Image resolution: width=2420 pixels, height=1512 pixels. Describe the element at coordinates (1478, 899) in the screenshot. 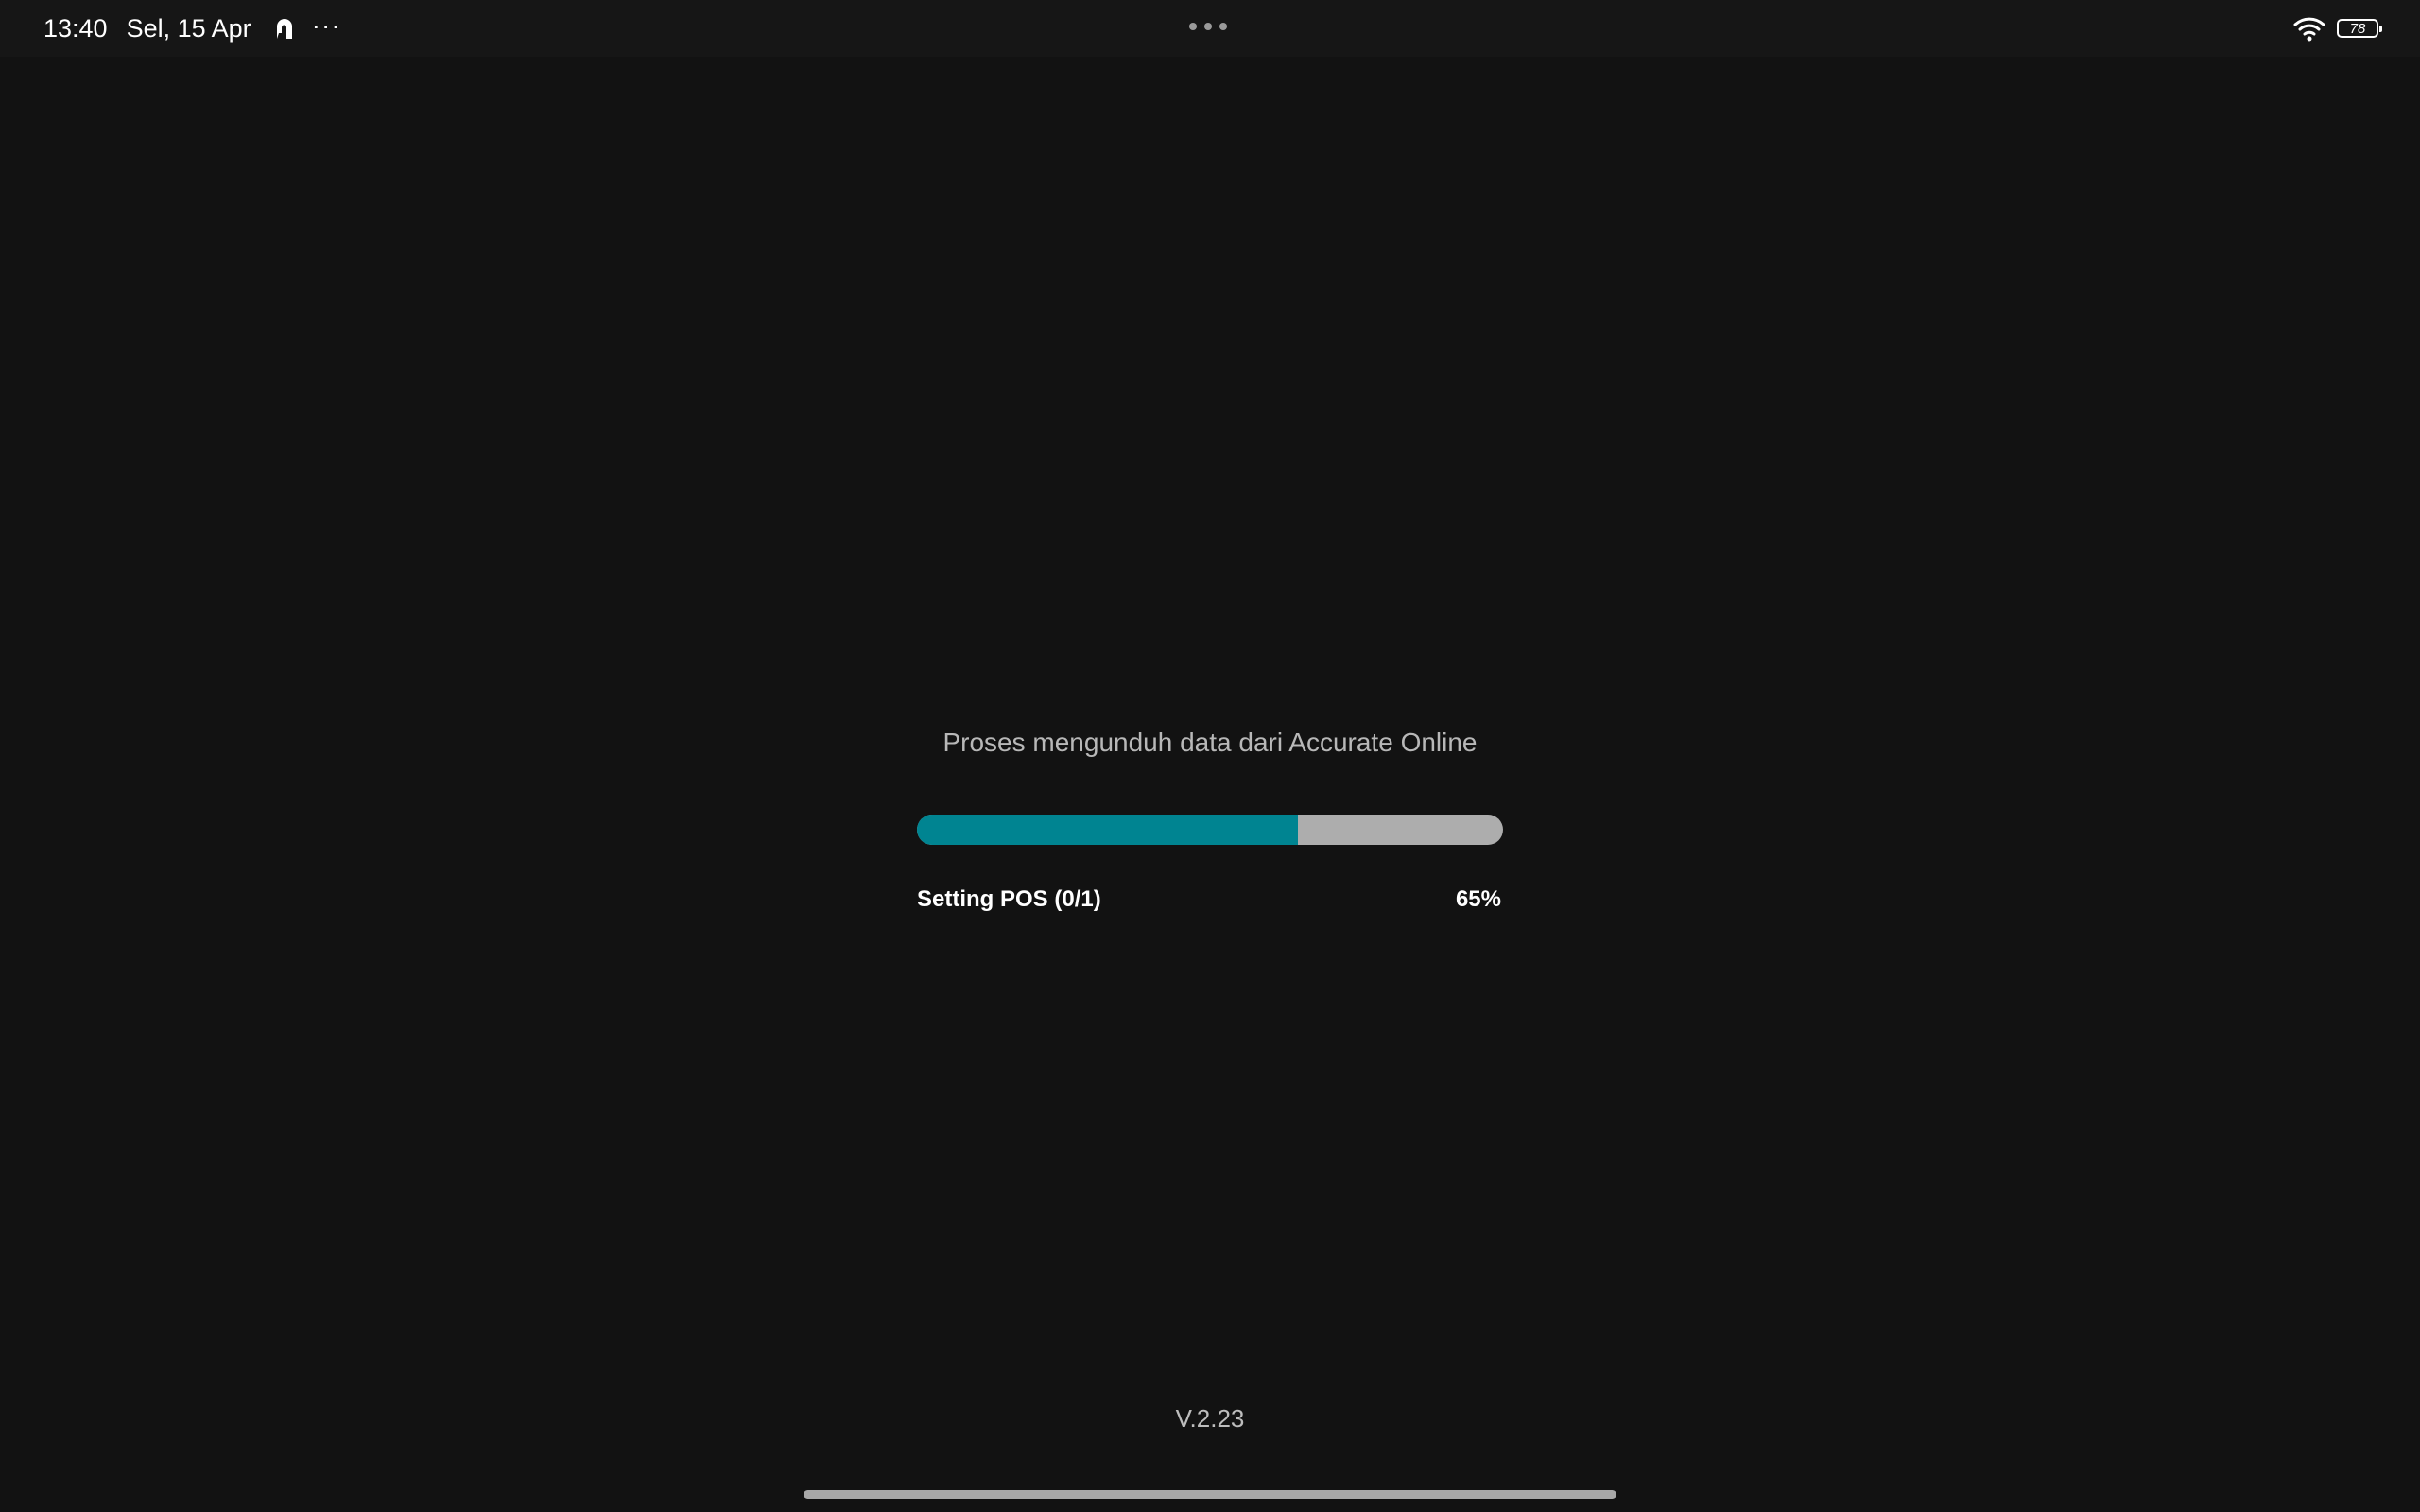

I see `progress-percent: 65%` at that location.